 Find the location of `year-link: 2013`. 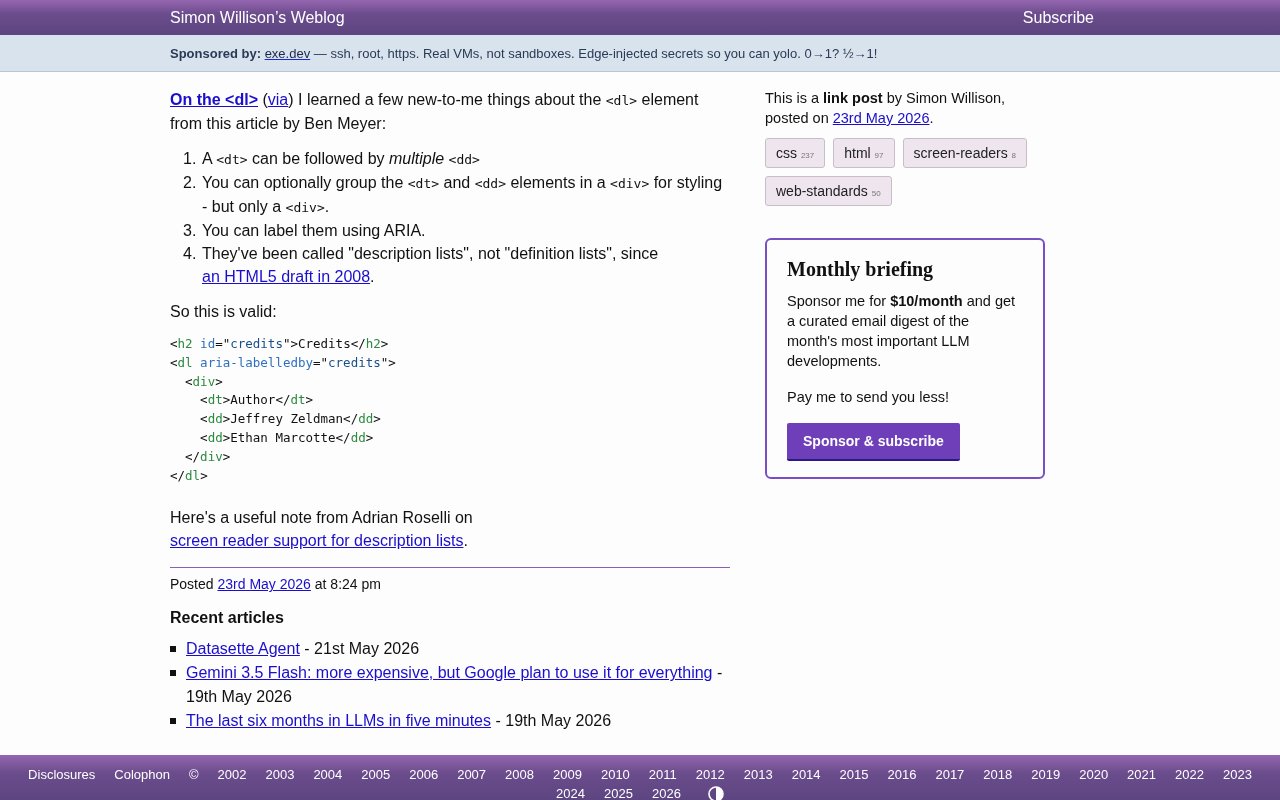

year-link: 2013 is located at coordinates (758, 774).